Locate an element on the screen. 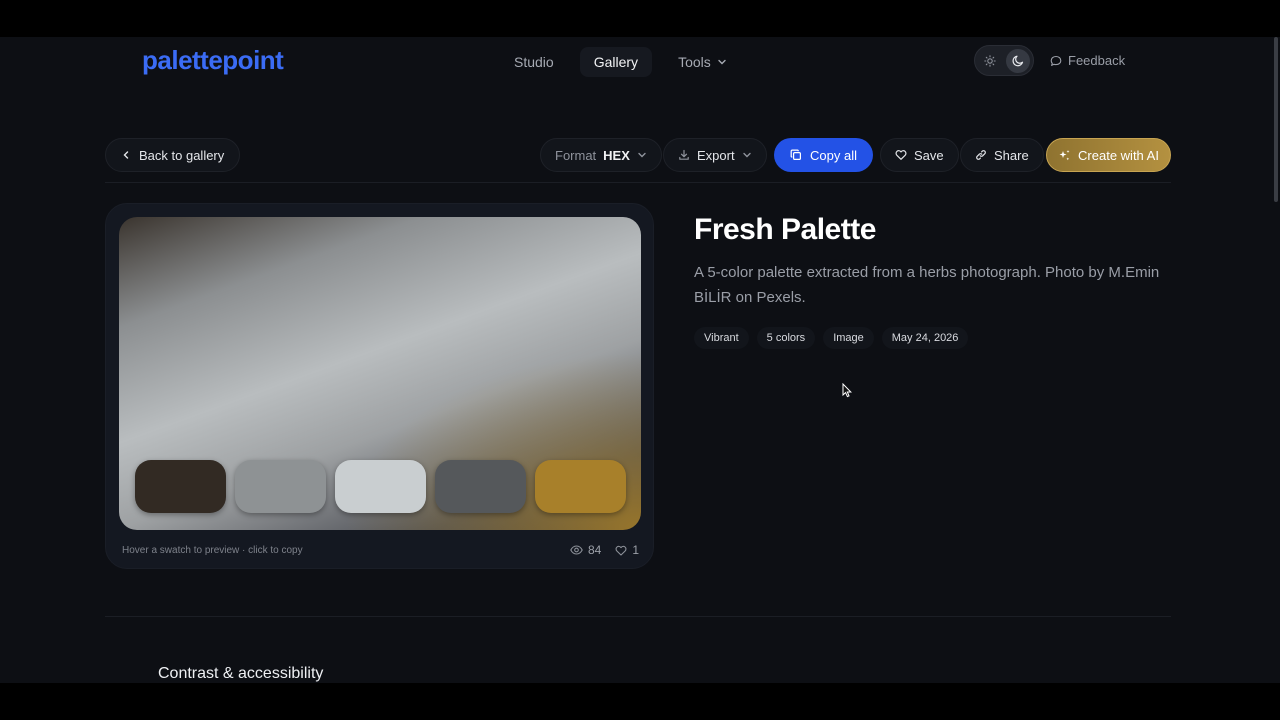  nav-item-studio: Studio is located at coordinates (534, 62).